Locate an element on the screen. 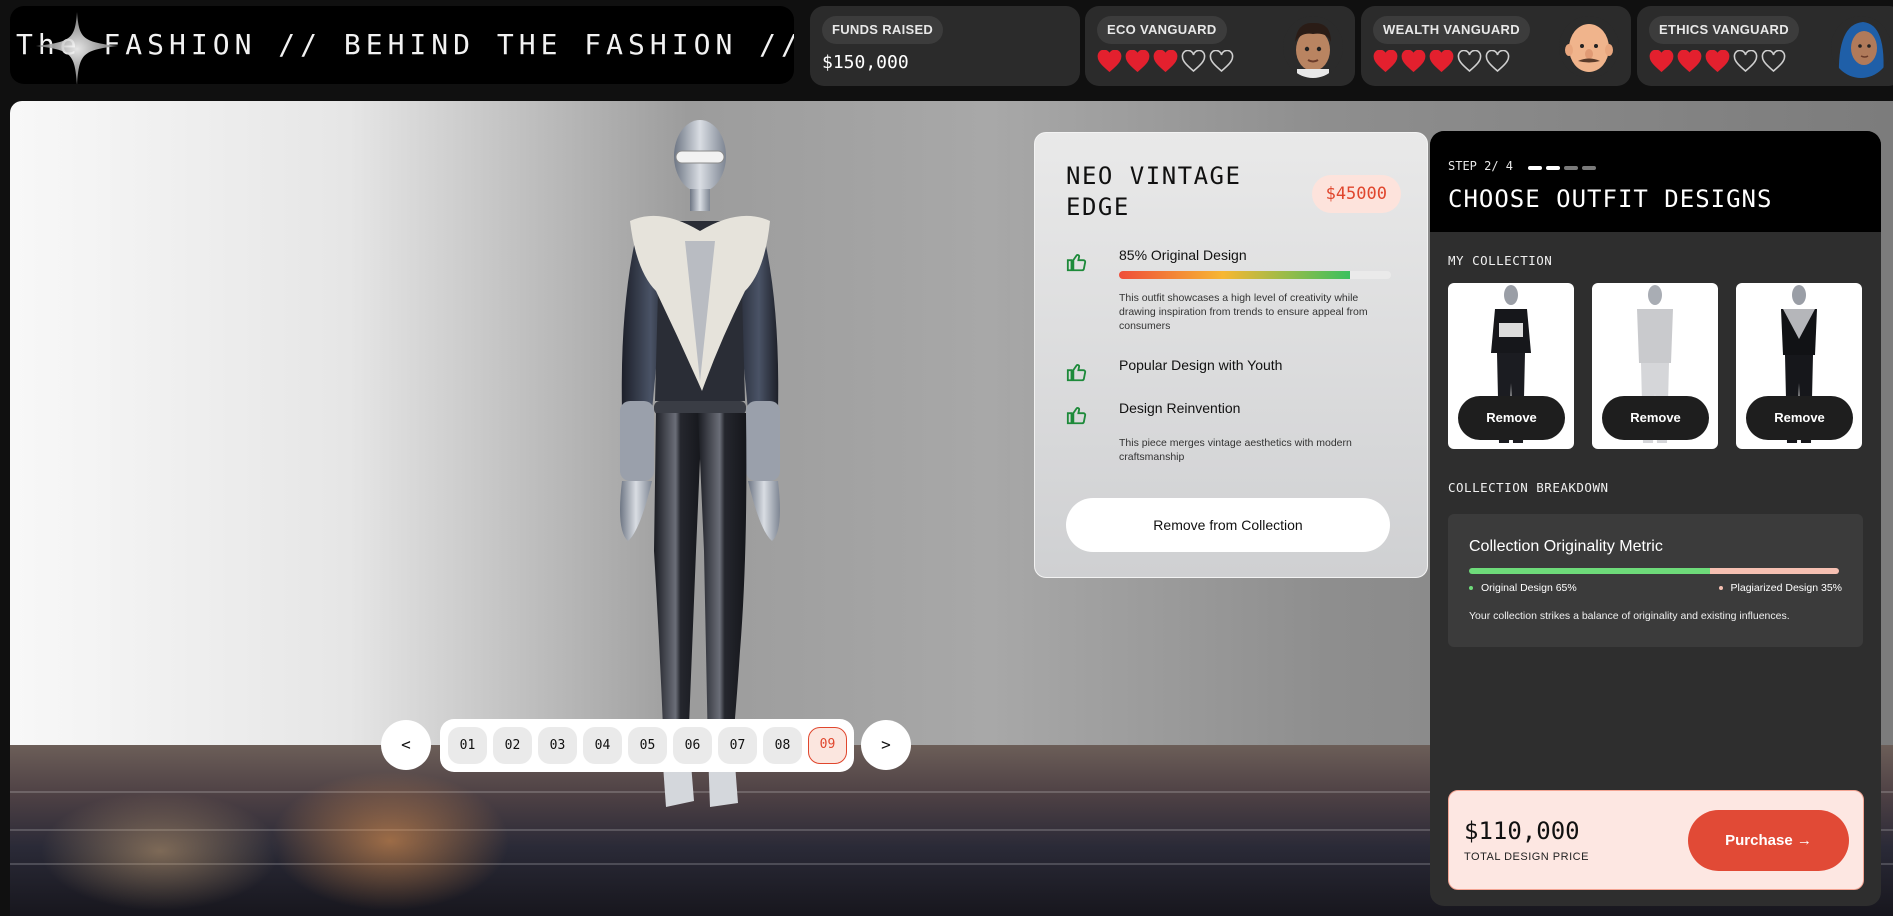  vanguard-label: ECO VANGUARD is located at coordinates (1162, 30).